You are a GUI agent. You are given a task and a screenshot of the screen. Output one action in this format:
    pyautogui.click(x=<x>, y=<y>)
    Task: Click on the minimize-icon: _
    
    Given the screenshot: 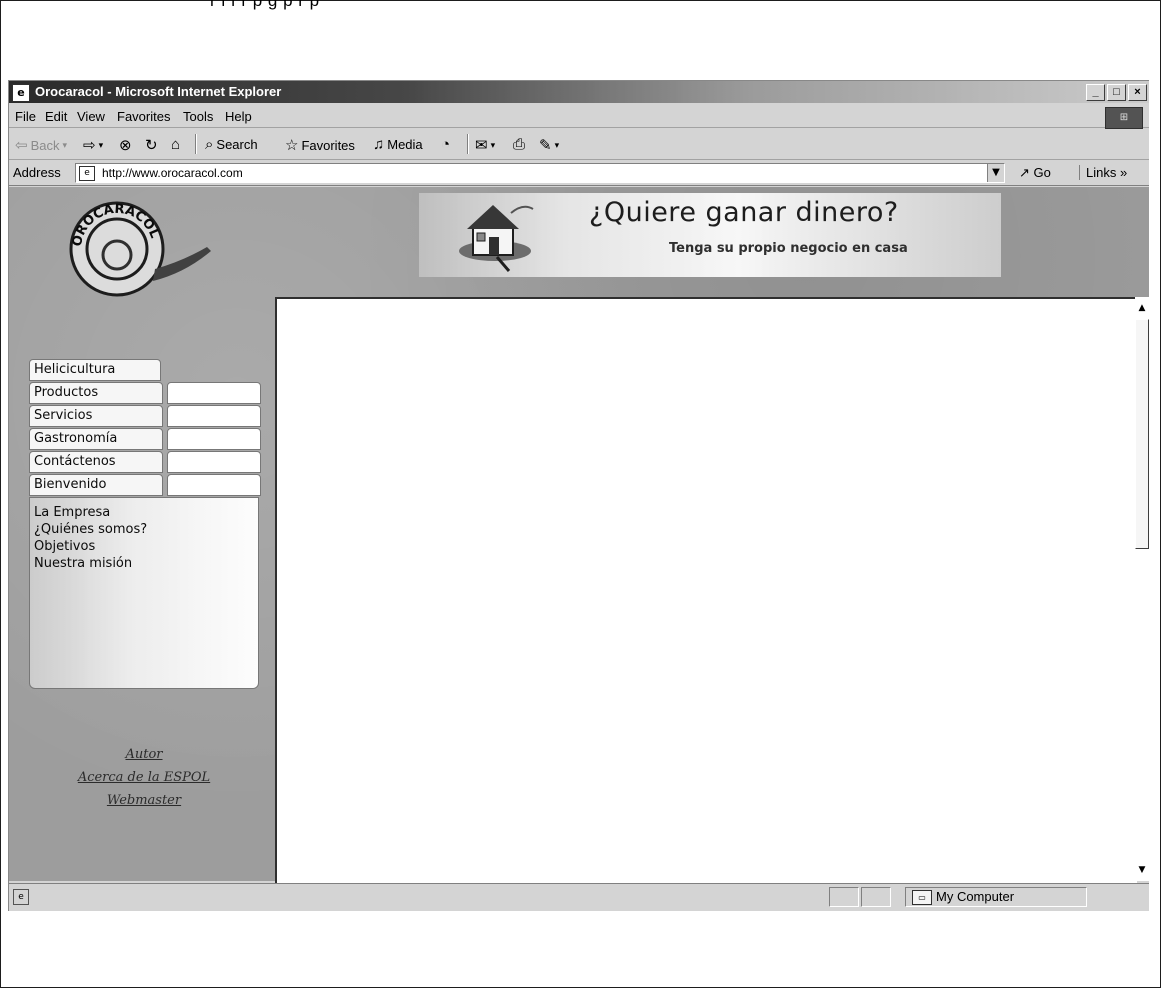 What is the action you would take?
    pyautogui.click(x=1095, y=92)
    